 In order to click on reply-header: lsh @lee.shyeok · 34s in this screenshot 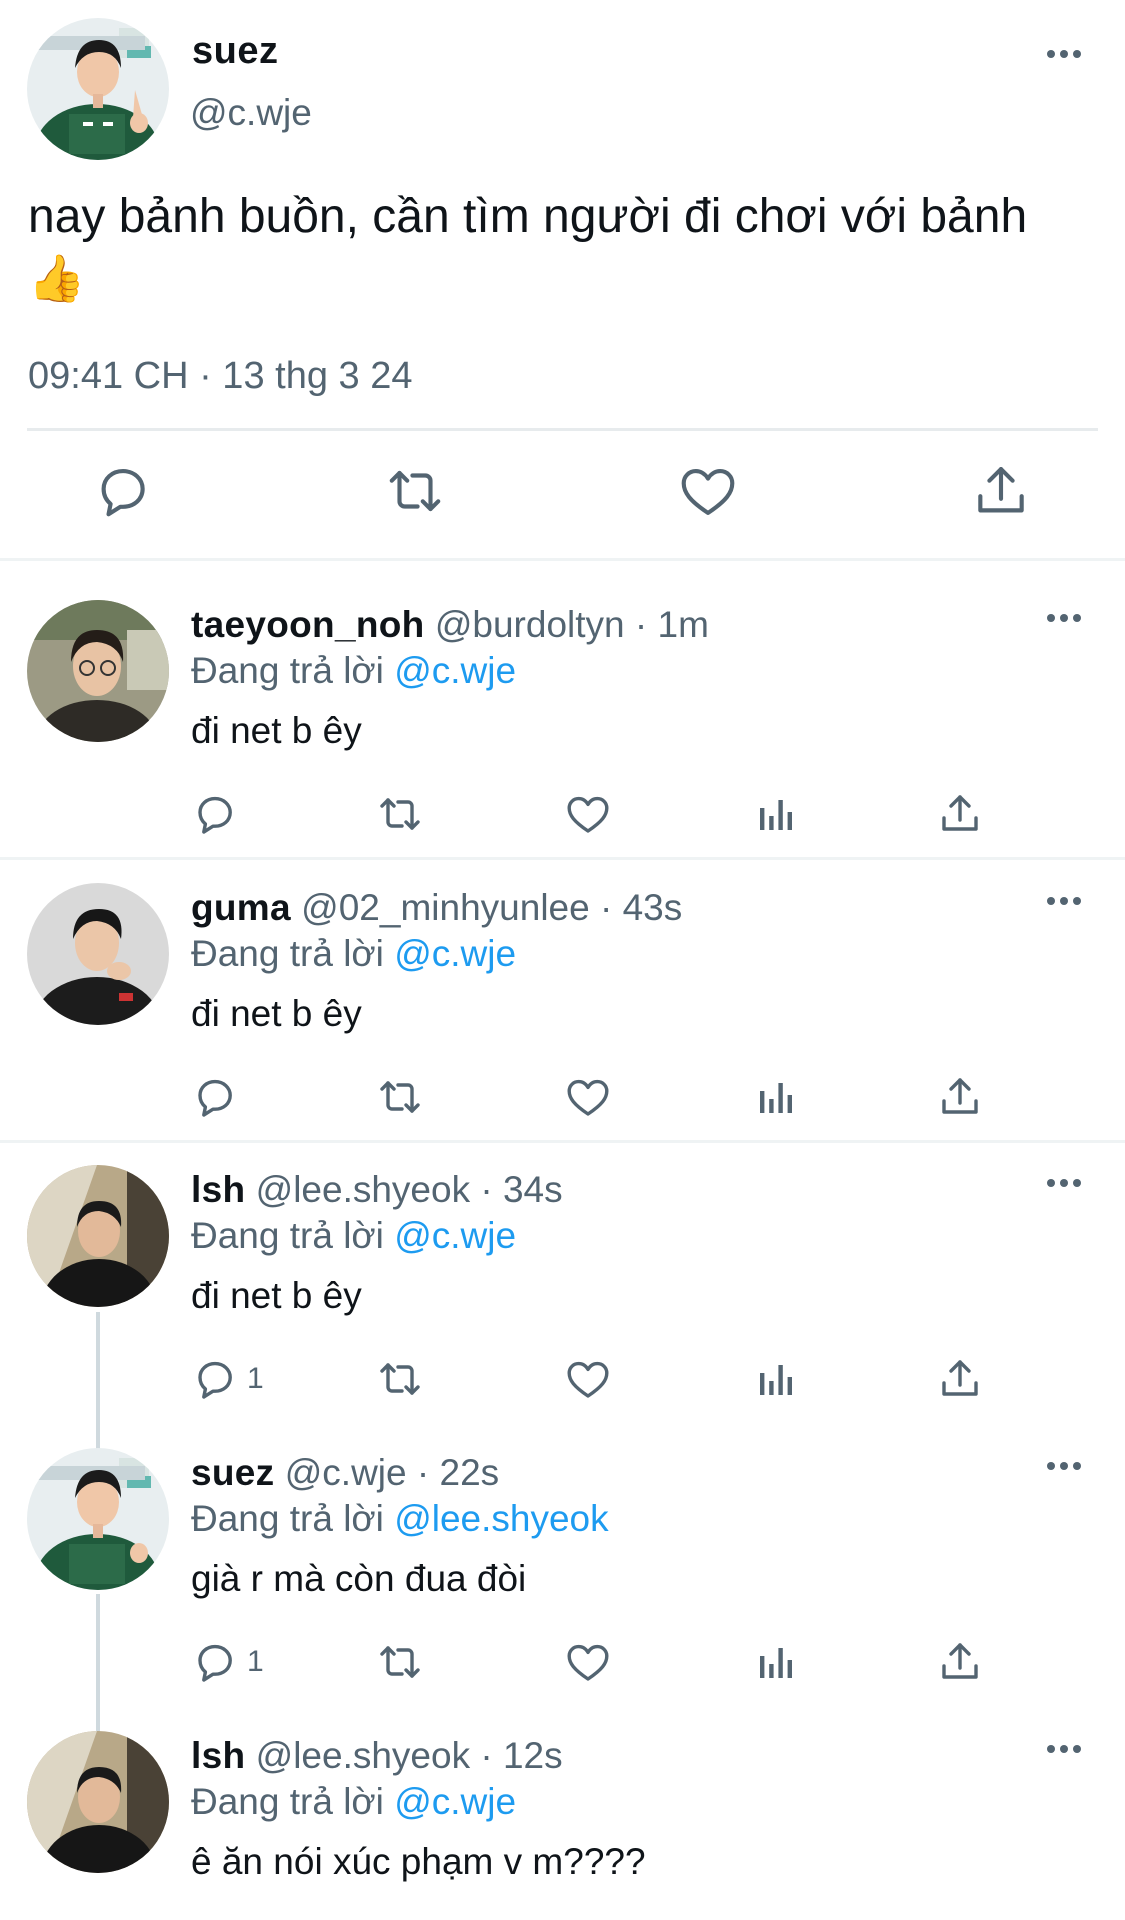, I will do `click(377, 1190)`.